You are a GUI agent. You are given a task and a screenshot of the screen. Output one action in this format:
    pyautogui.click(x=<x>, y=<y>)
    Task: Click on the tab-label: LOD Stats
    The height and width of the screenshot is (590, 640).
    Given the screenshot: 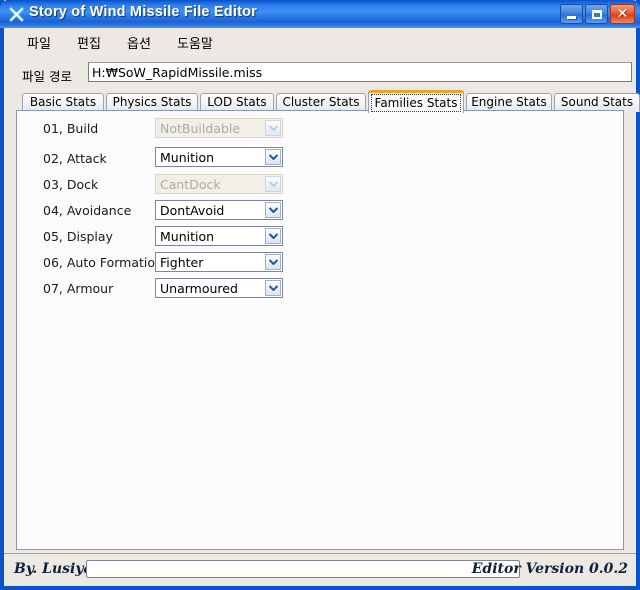 What is the action you would take?
    pyautogui.click(x=237, y=102)
    